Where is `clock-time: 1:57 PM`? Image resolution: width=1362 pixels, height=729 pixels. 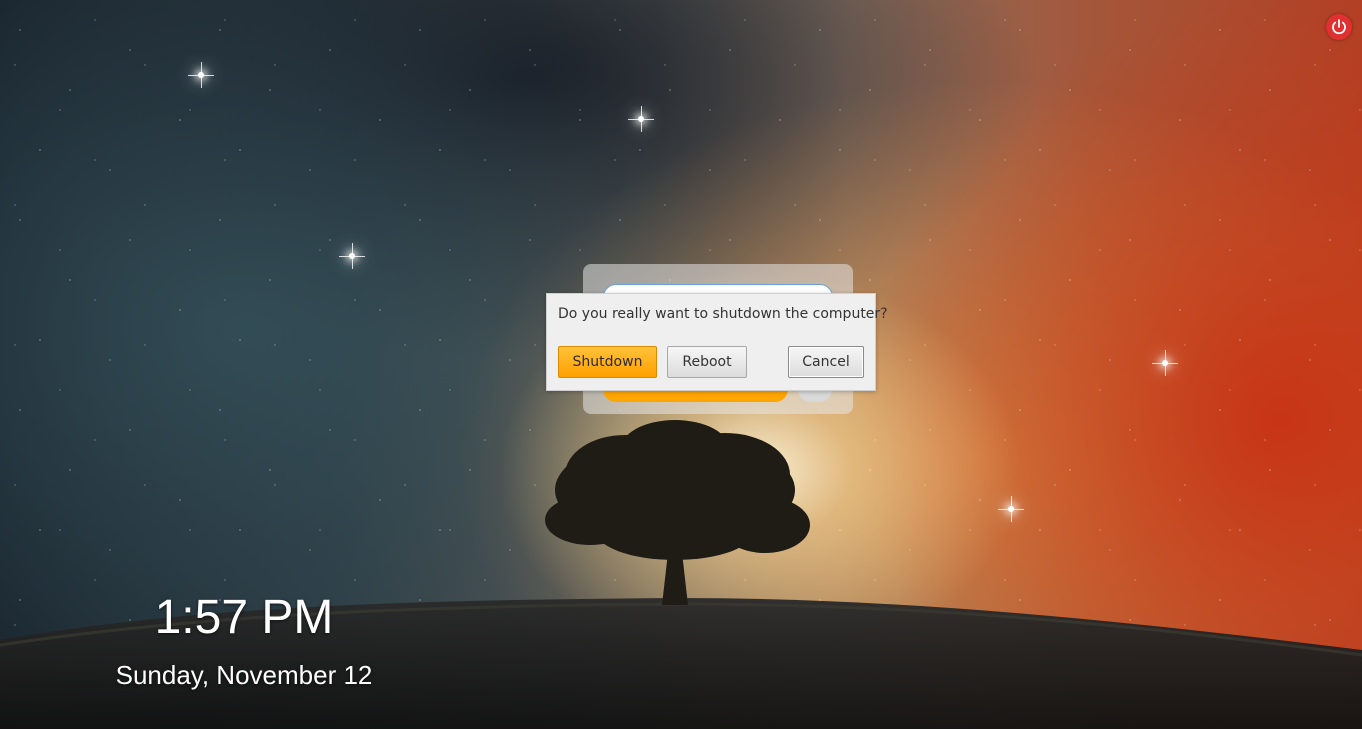 clock-time: 1:57 PM is located at coordinates (244, 617).